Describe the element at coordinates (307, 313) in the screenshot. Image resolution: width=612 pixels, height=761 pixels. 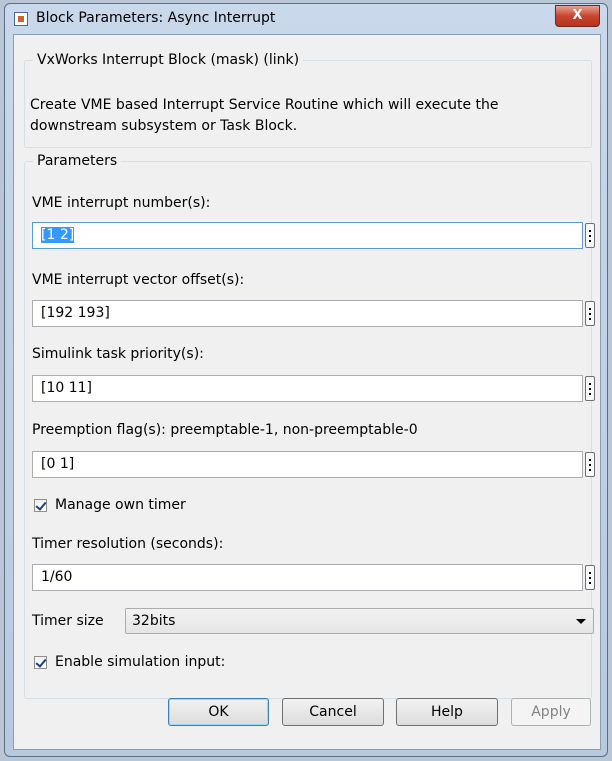
I see `vme-vector-offsets-input: [192 193]` at that location.